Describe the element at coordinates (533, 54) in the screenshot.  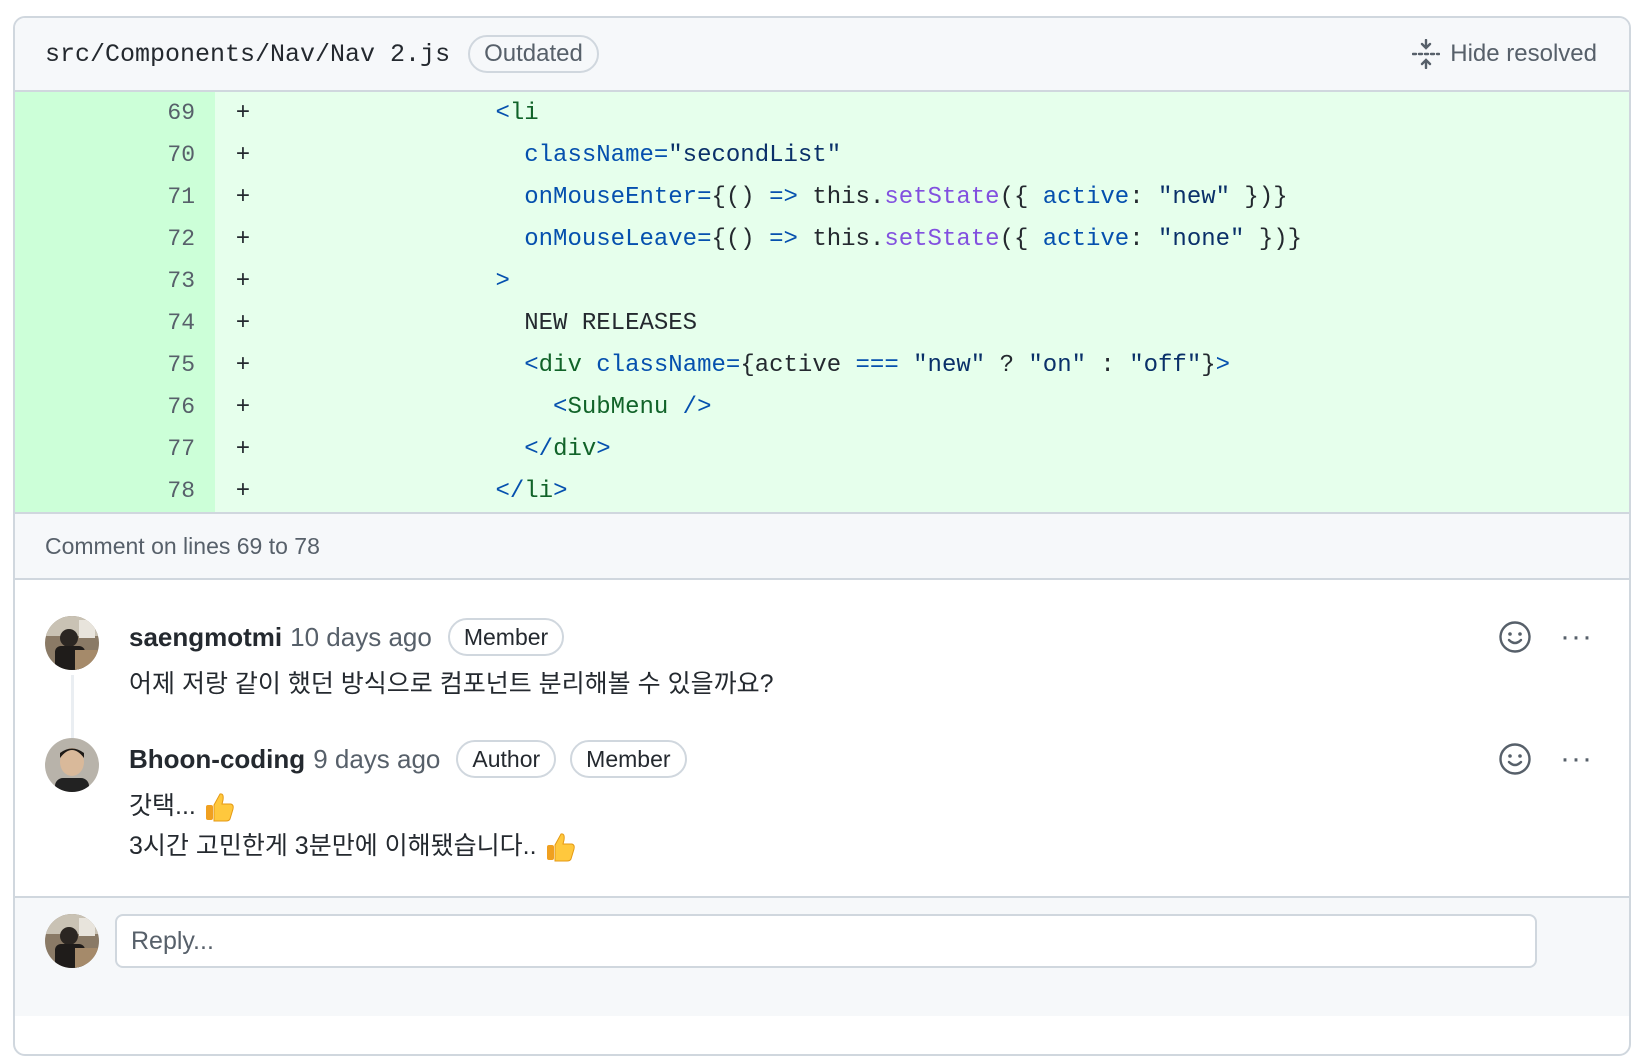
I see `outdated-badge: Outdated` at that location.